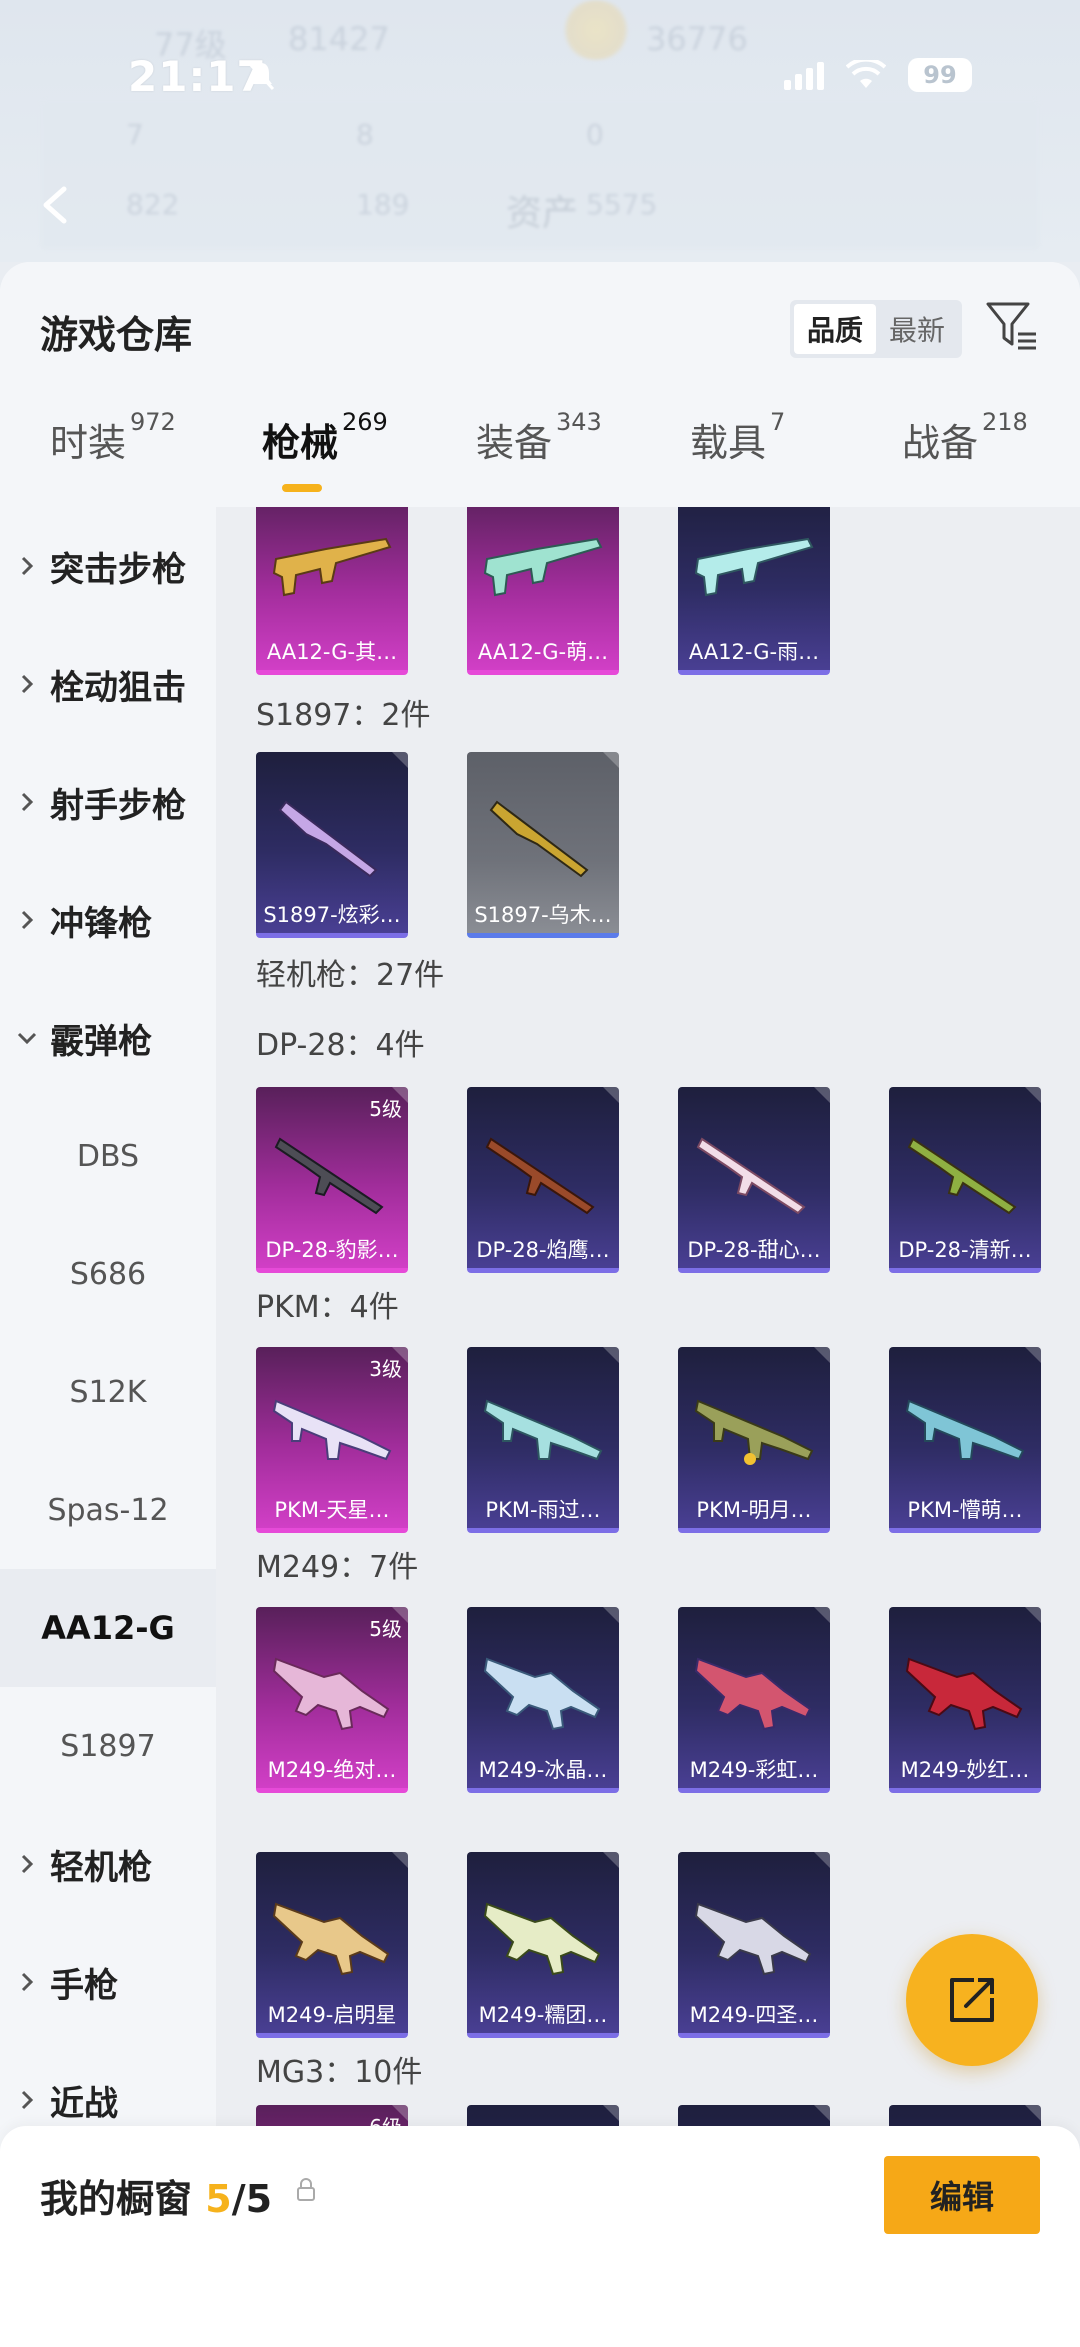 The image size is (1080, 2347). Describe the element at coordinates (778, 422) in the screenshot. I see `tab-count: 7` at that location.